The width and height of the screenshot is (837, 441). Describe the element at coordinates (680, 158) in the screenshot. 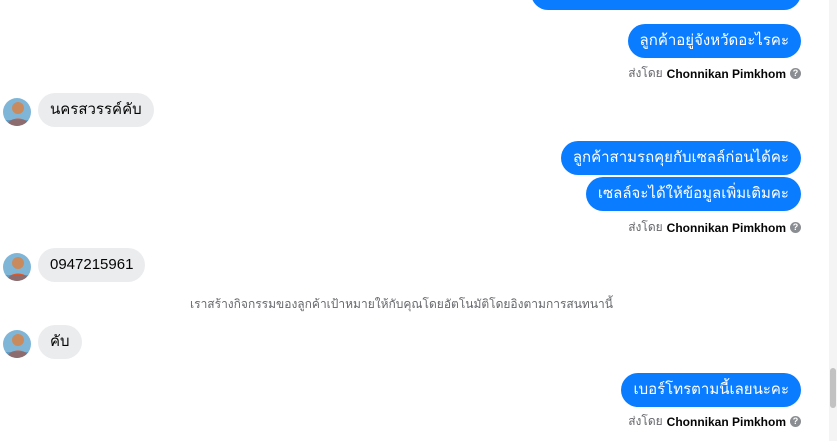

I see `message-bubble-outgoing: ลูกค้าสามรถคุยกับเซลล์ก่อนได้คะ` at that location.